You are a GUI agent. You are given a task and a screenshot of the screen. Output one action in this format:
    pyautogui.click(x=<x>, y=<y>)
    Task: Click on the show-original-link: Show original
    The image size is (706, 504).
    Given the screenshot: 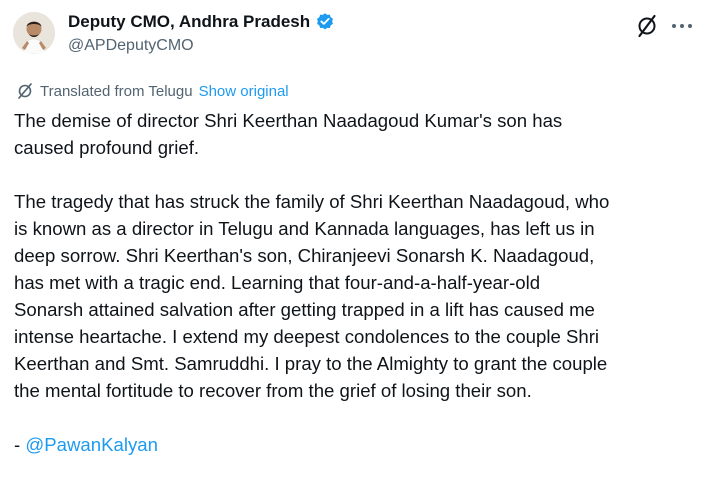 What is the action you would take?
    pyautogui.click(x=244, y=91)
    